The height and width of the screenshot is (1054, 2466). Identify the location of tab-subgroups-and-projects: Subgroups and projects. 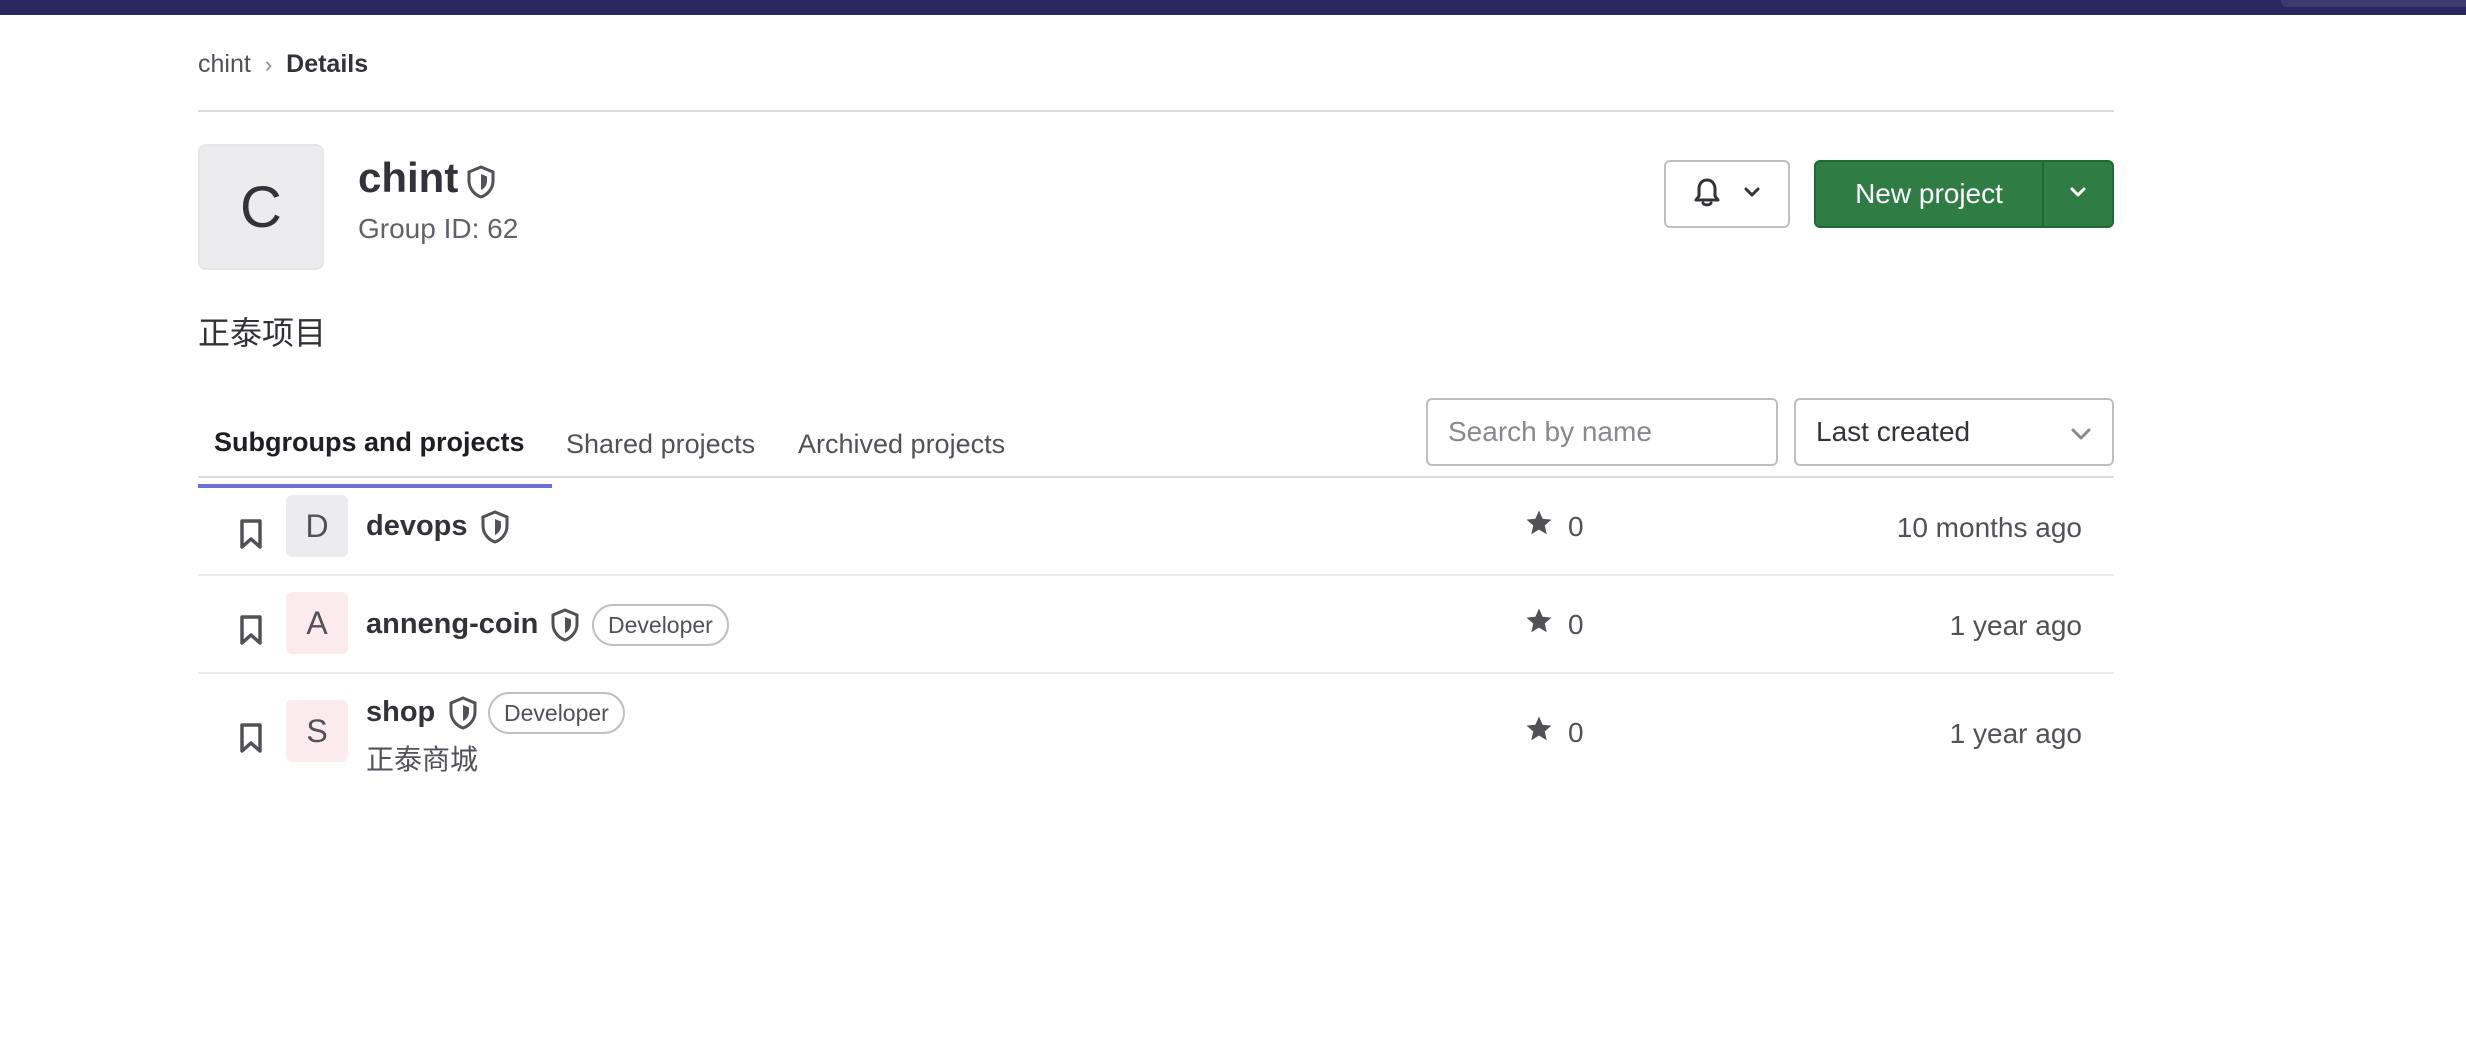
(375, 444).